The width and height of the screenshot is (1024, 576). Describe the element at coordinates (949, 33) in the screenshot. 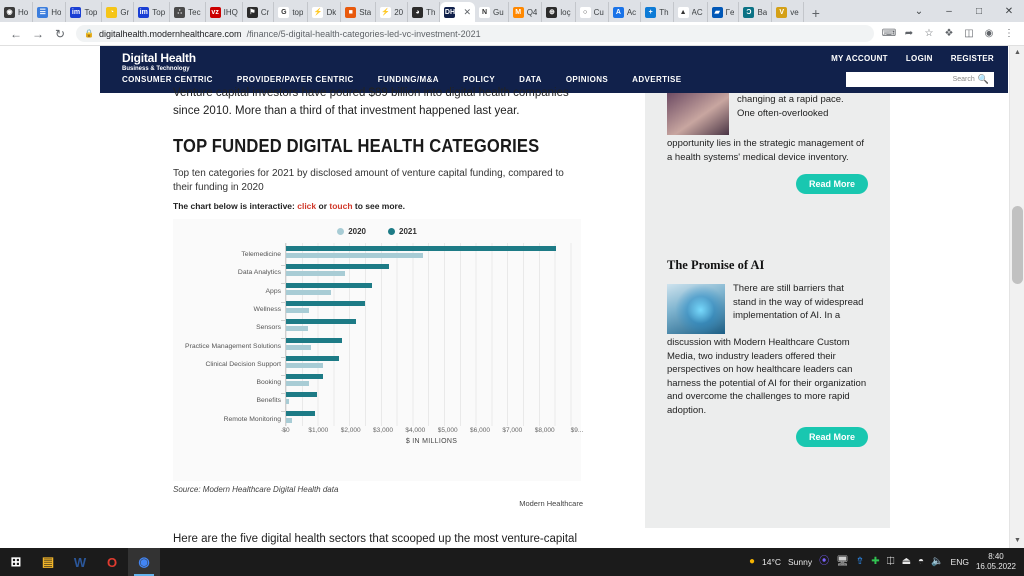

I see `extensions-icon: ❖` at that location.